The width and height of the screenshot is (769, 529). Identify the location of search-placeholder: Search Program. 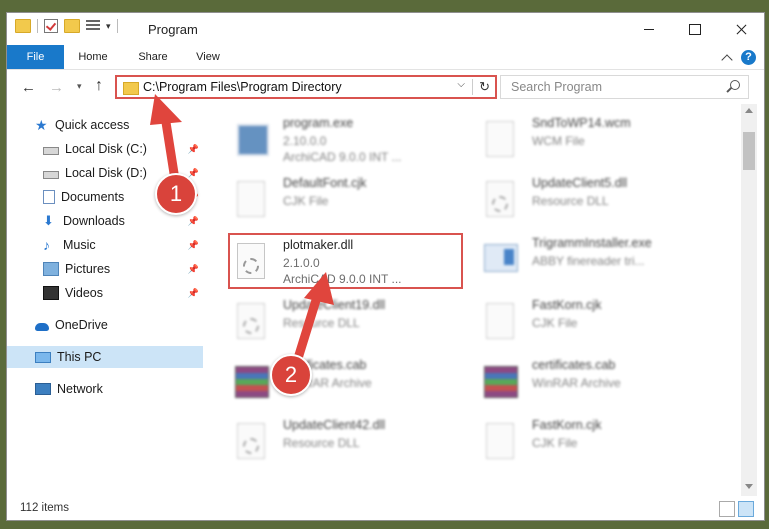
(556, 87).